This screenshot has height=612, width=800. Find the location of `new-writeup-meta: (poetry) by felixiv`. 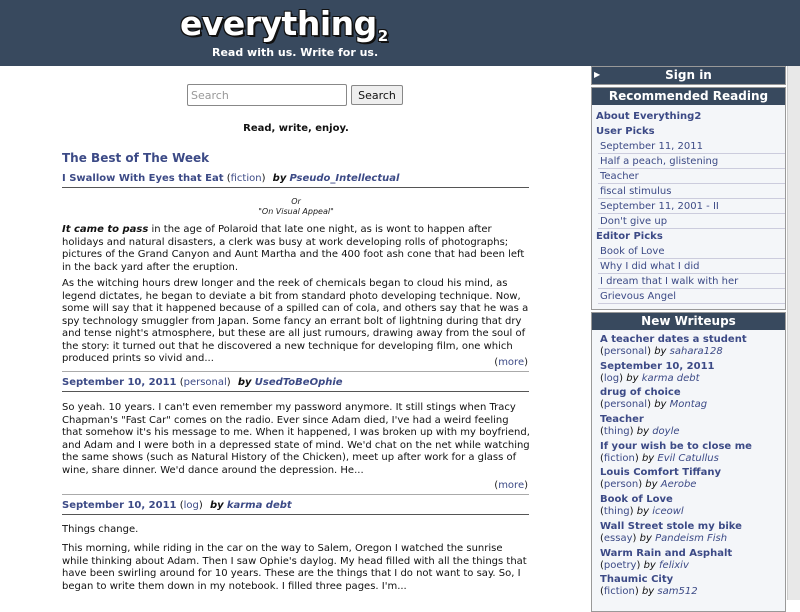

new-writeup-meta: (poetry) by felixiv is located at coordinates (644, 565).